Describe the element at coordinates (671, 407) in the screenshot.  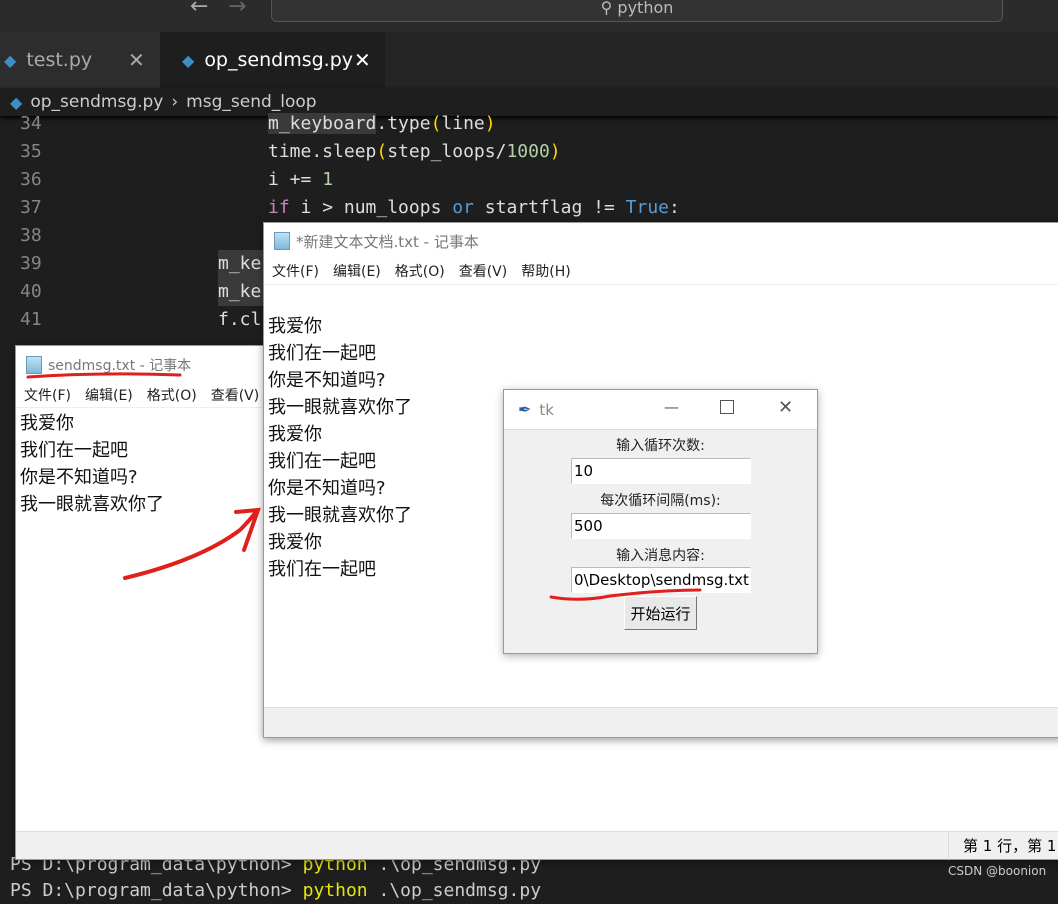
I see `minimize-button: —` at that location.